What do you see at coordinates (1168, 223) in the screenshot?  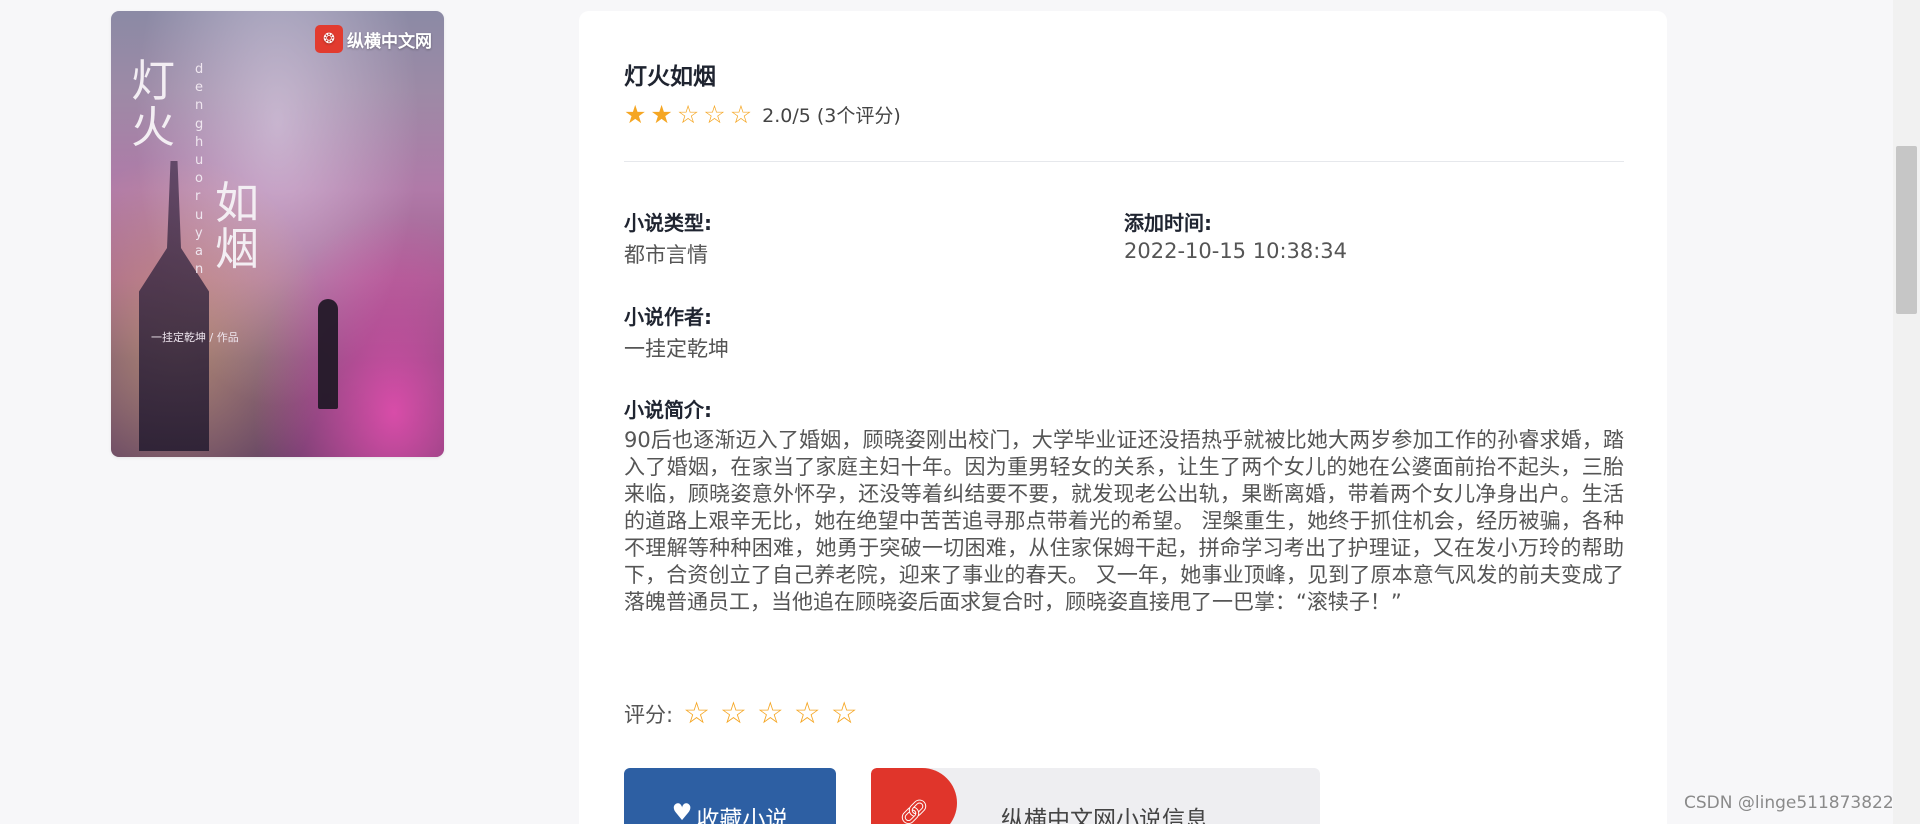 I see `added-time-label: 添加时间:` at bounding box center [1168, 223].